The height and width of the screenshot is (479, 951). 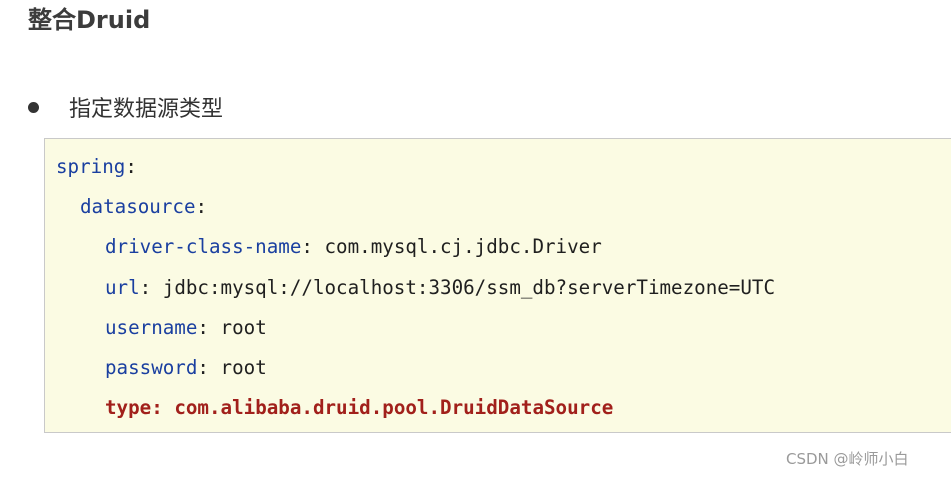 What do you see at coordinates (146, 109) in the screenshot?
I see `bullet-text: 指定数据源类型` at bounding box center [146, 109].